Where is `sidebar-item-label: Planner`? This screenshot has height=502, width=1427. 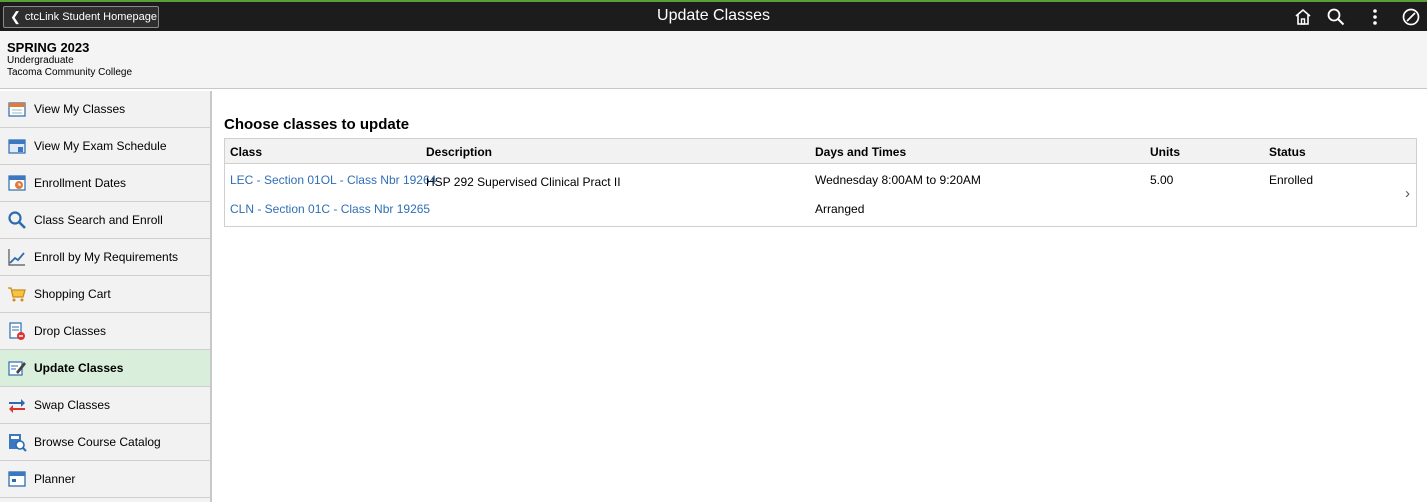
sidebar-item-label: Planner is located at coordinates (55, 479).